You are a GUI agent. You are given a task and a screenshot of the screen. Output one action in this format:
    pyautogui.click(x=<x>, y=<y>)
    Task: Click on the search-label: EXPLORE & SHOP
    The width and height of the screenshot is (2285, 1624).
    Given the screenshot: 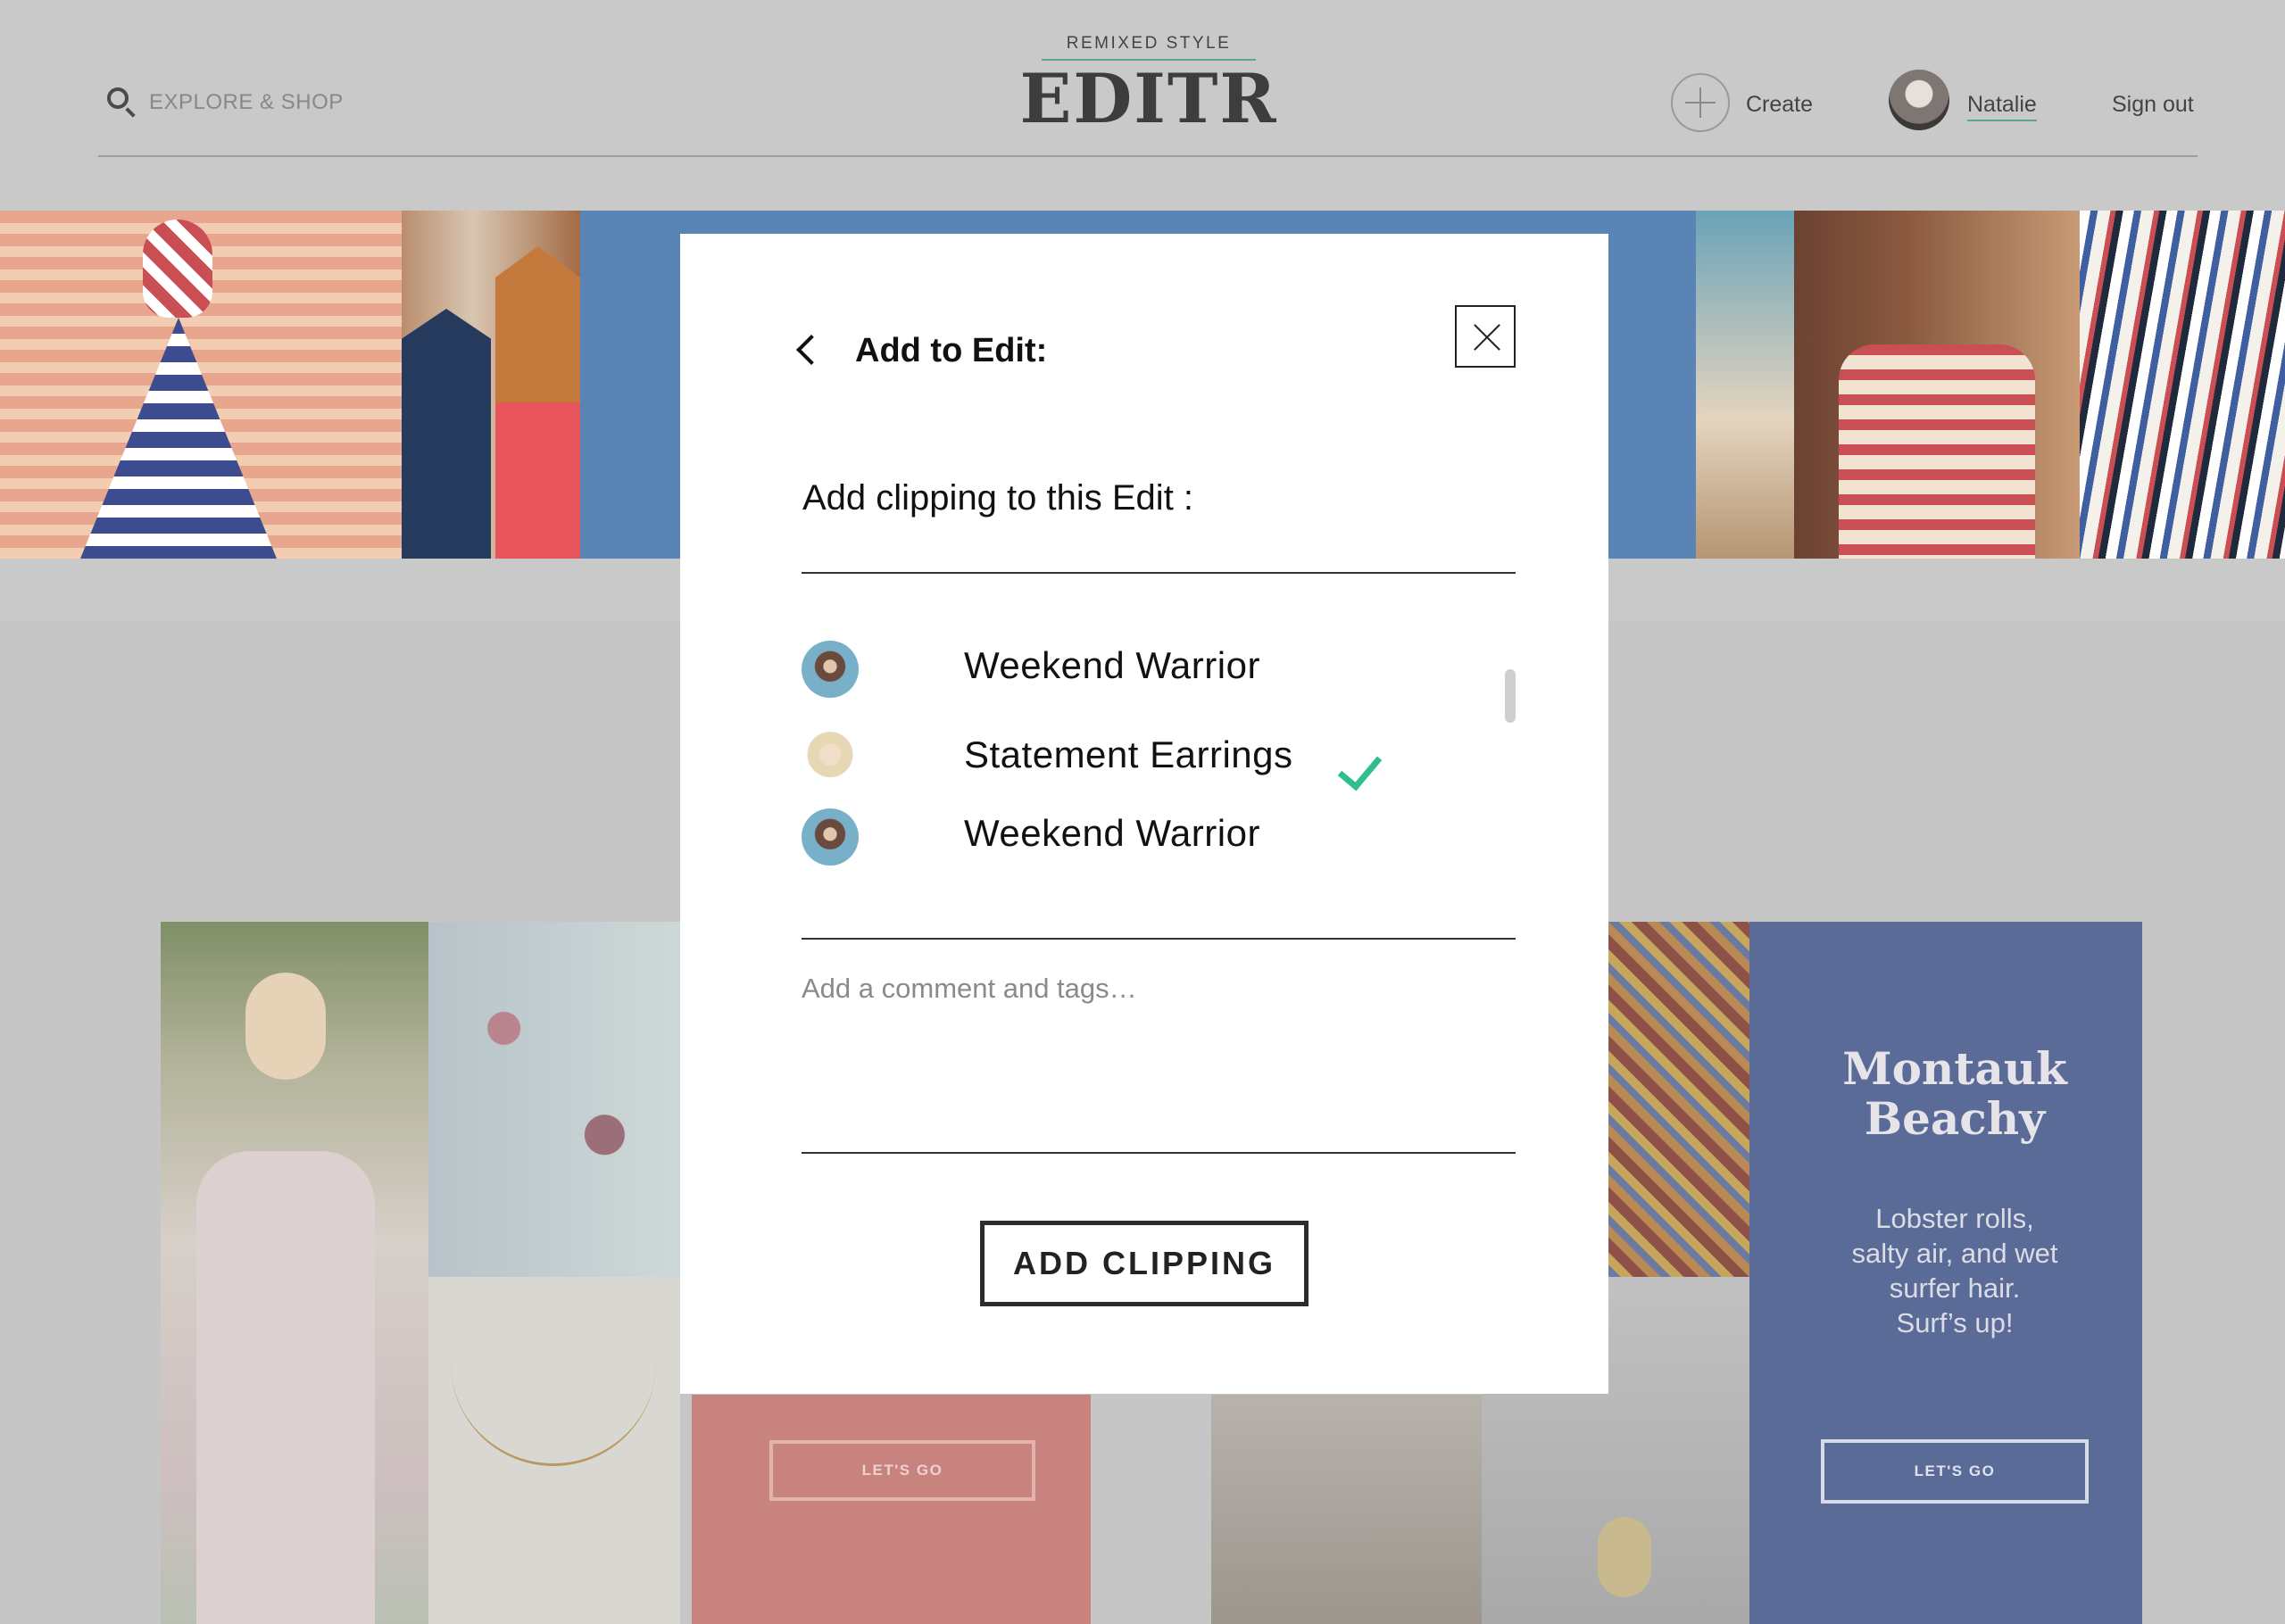 What is the action you would take?
    pyautogui.click(x=246, y=102)
    